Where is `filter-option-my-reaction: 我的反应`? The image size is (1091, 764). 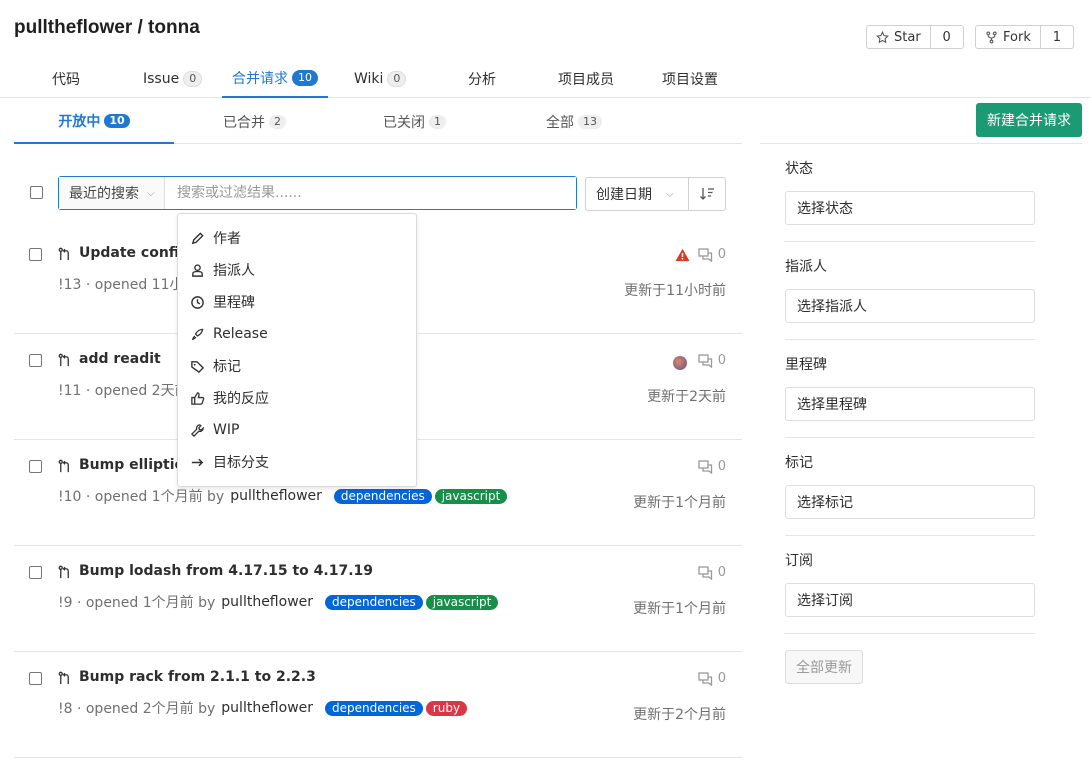 filter-option-my-reaction: 我的反应 is located at coordinates (229, 398).